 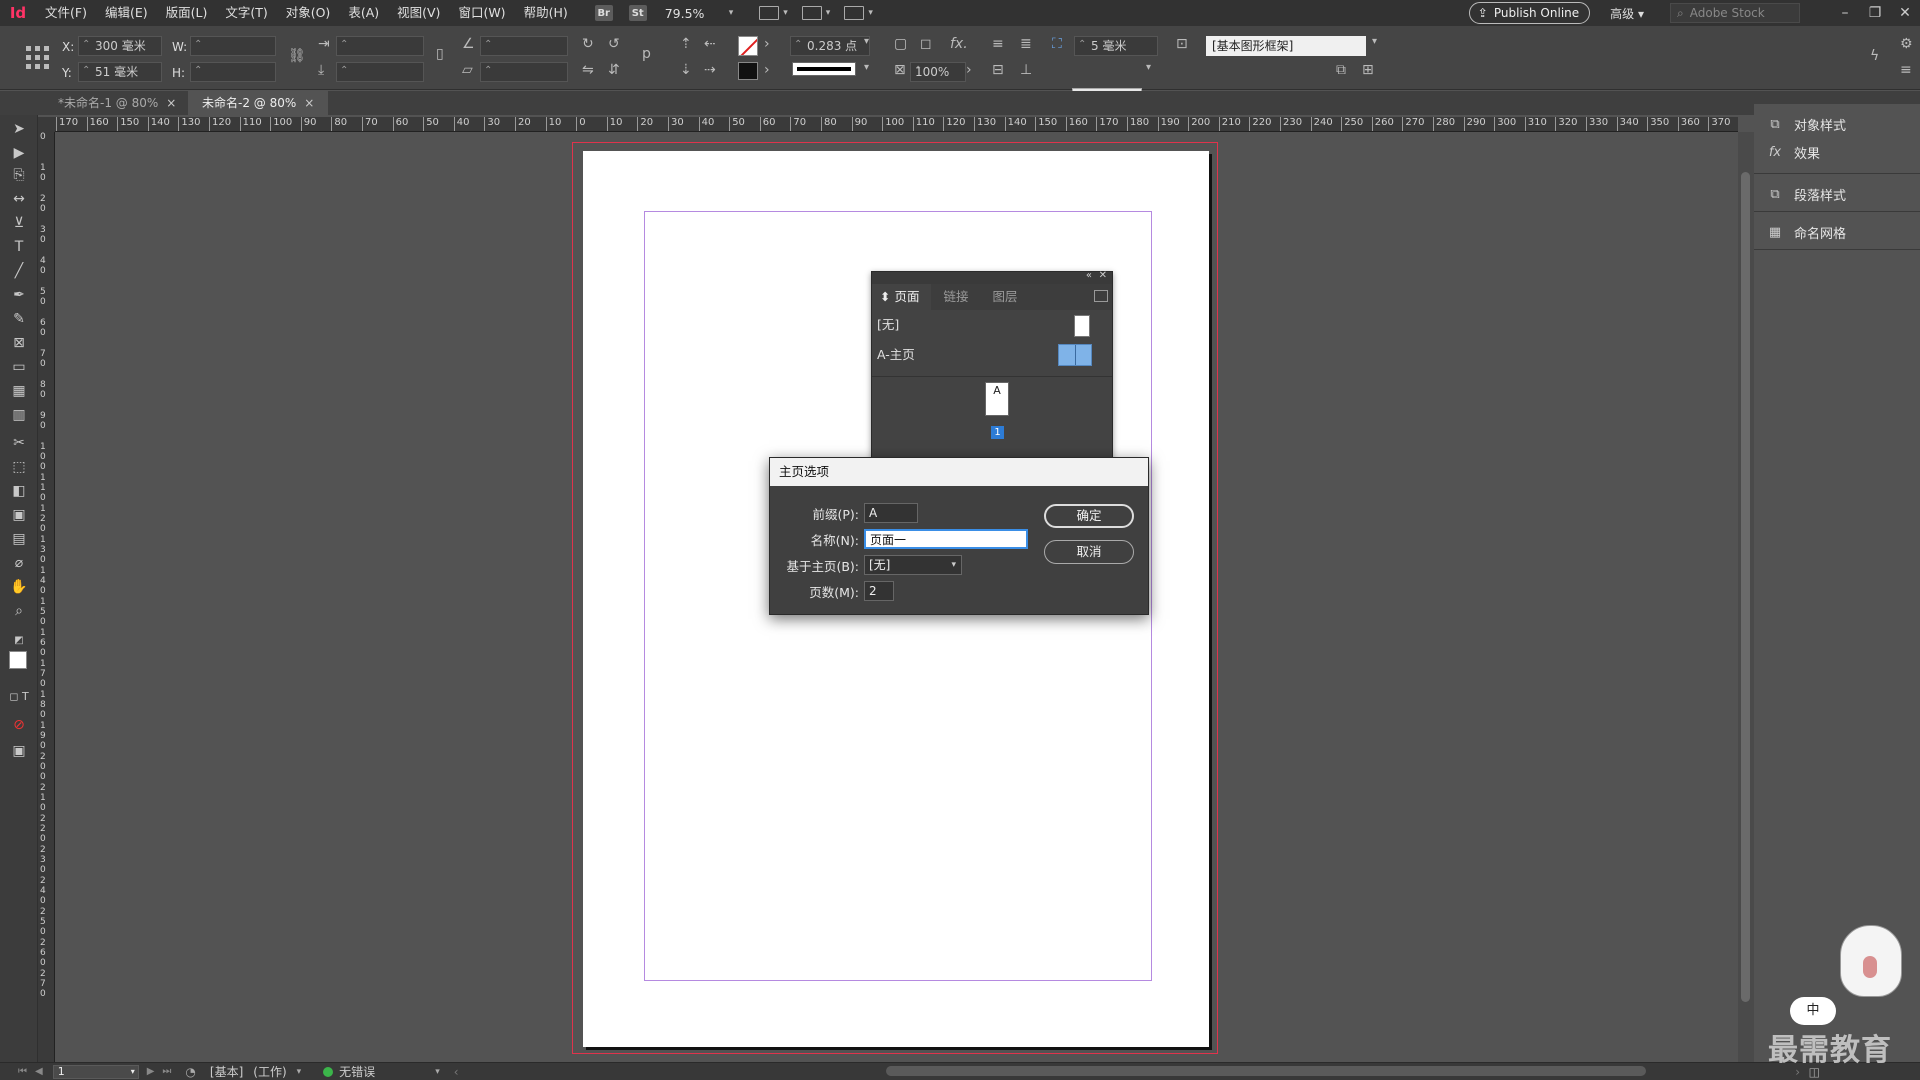 What do you see at coordinates (969, 70) in the screenshot?
I see `opacity-menu-icon: ›` at bounding box center [969, 70].